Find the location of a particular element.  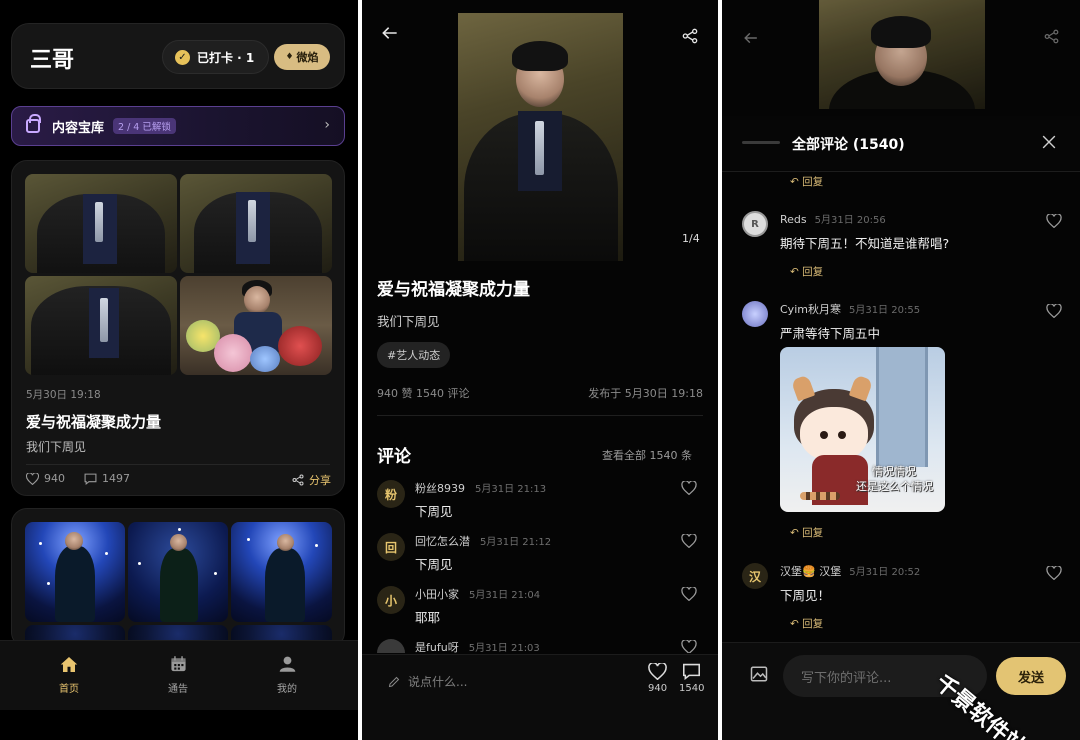

send-button: 发送 is located at coordinates (1031, 676).